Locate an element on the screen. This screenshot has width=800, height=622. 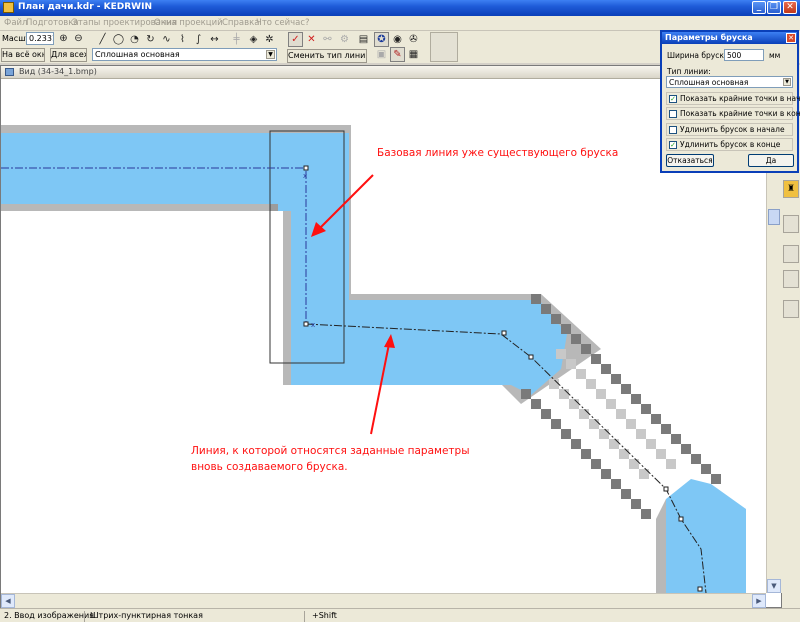
zoom-in-button: ⊕ is located at coordinates (63, 38).